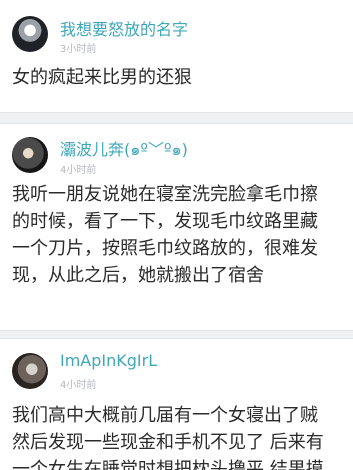 This screenshot has width=353, height=470. Describe the element at coordinates (138, 275) in the screenshot. I see `post-text-line: 现，从此之后，她就搬出了宿舍` at that location.